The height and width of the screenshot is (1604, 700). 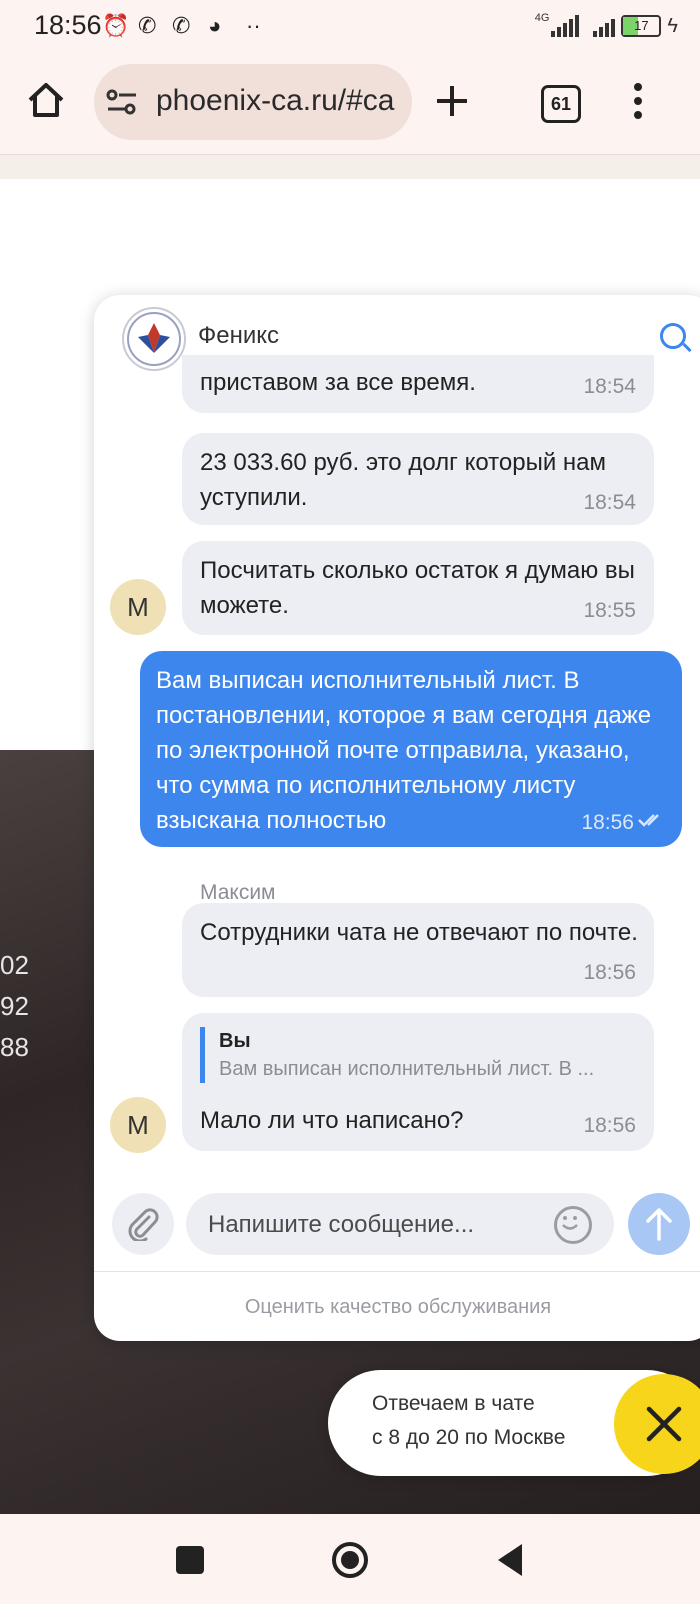 What do you see at coordinates (147, 25) in the screenshot?
I see `viber-icon: ✆` at bounding box center [147, 25].